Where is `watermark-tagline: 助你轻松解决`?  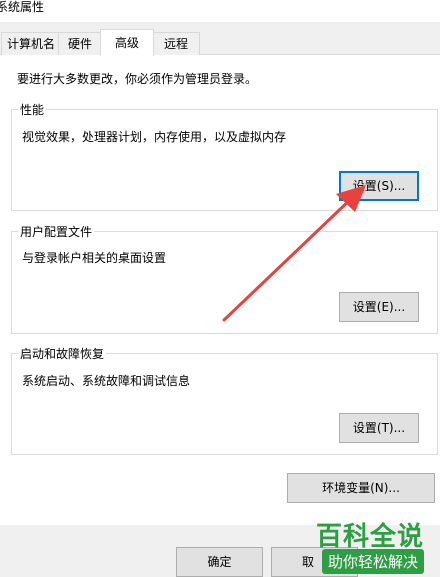
watermark-tagline: 助你轻松解决 is located at coordinates (373, 561).